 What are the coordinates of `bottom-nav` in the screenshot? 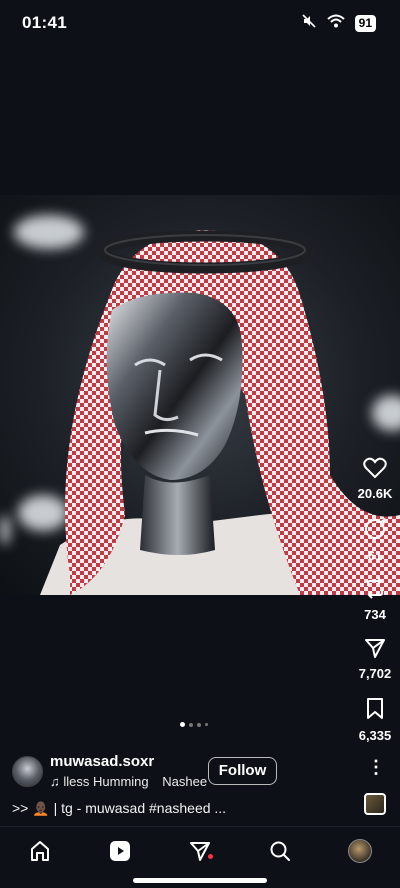 It's located at (200, 857).